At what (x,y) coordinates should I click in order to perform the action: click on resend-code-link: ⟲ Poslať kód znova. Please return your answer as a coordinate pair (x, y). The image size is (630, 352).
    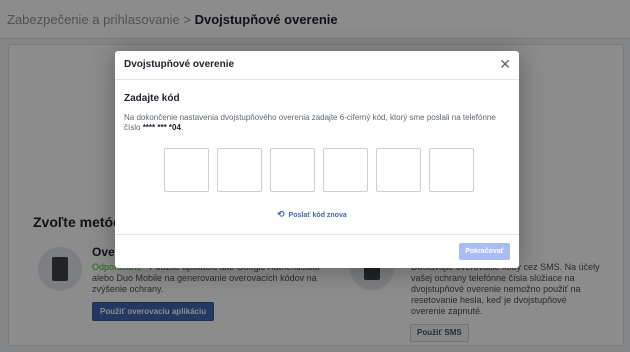
    Looking at the image, I should click on (312, 214).